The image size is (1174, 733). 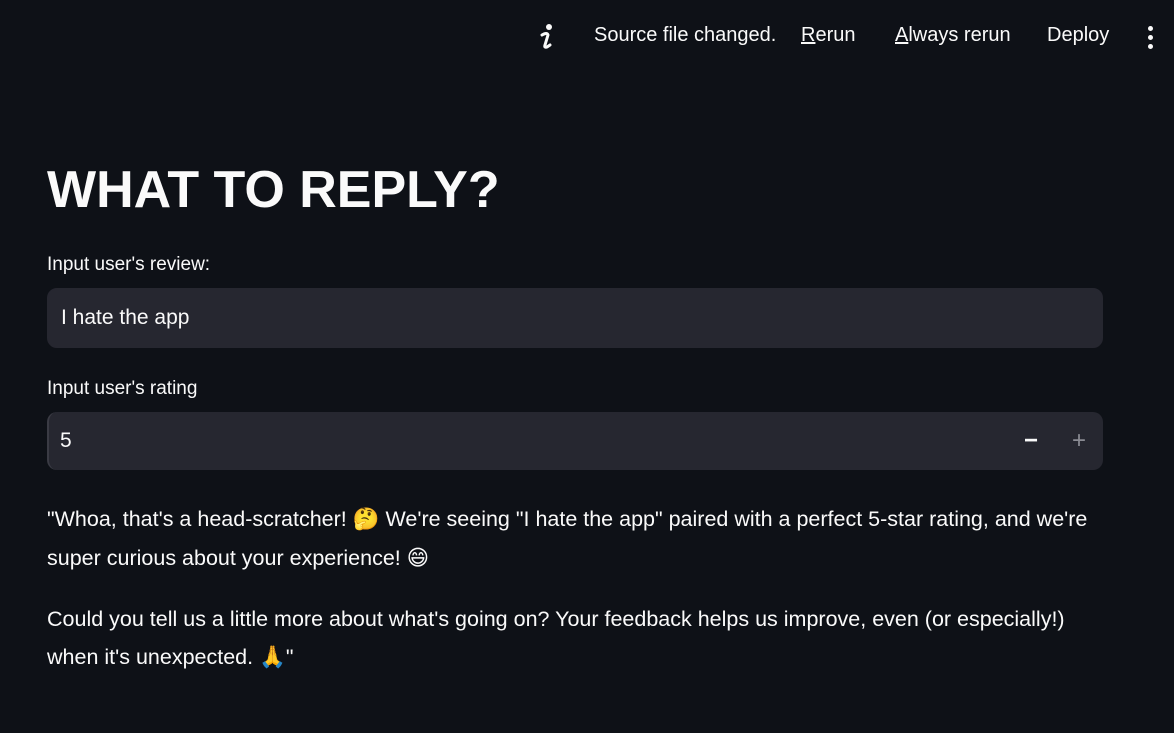 What do you see at coordinates (547, 37) in the screenshot?
I see `info-icon` at bounding box center [547, 37].